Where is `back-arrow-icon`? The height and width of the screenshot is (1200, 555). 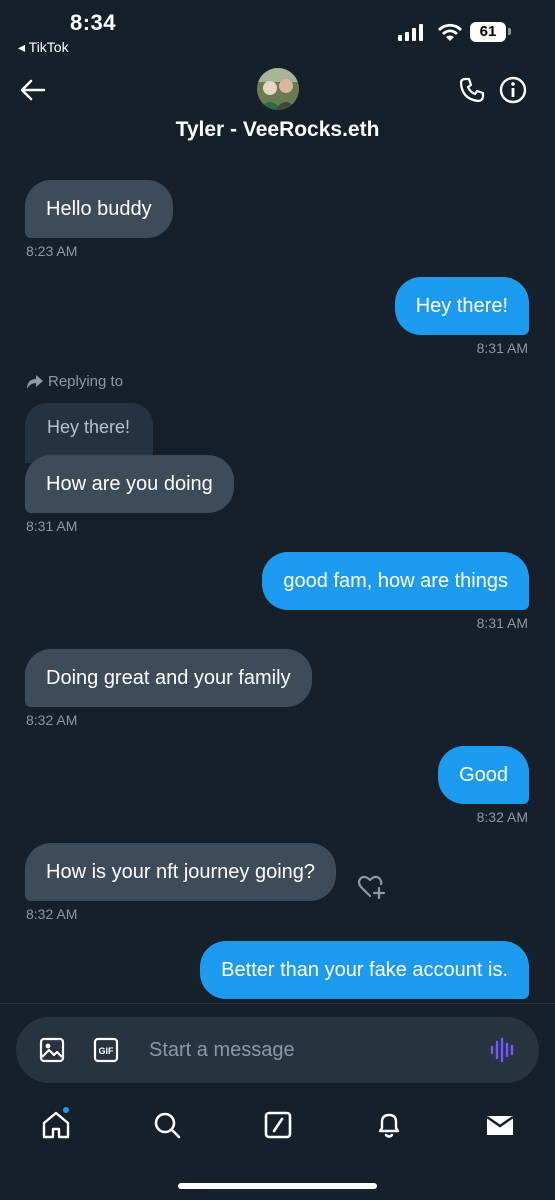 back-arrow-icon is located at coordinates (33, 90).